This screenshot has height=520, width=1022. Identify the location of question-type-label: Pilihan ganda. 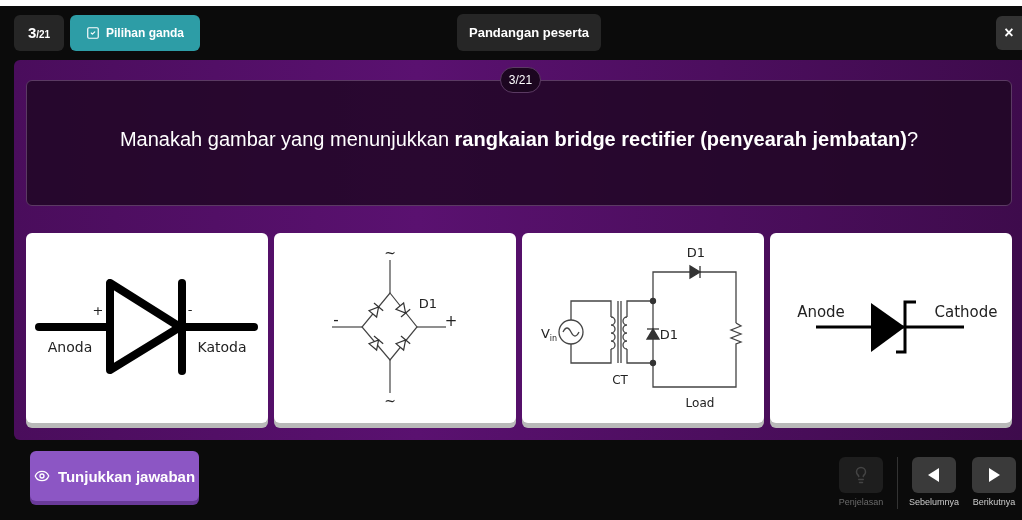
(145, 33).